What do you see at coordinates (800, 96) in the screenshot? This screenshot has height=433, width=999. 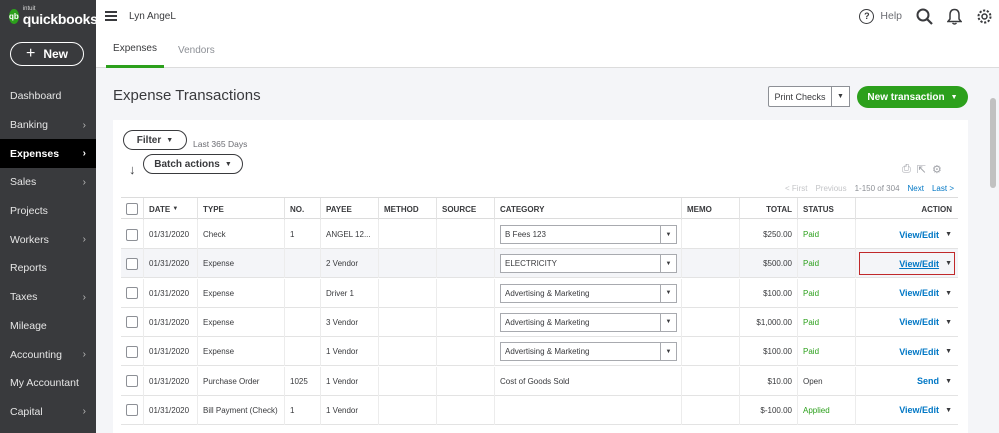 I see `print-checks-button: Print Checks` at bounding box center [800, 96].